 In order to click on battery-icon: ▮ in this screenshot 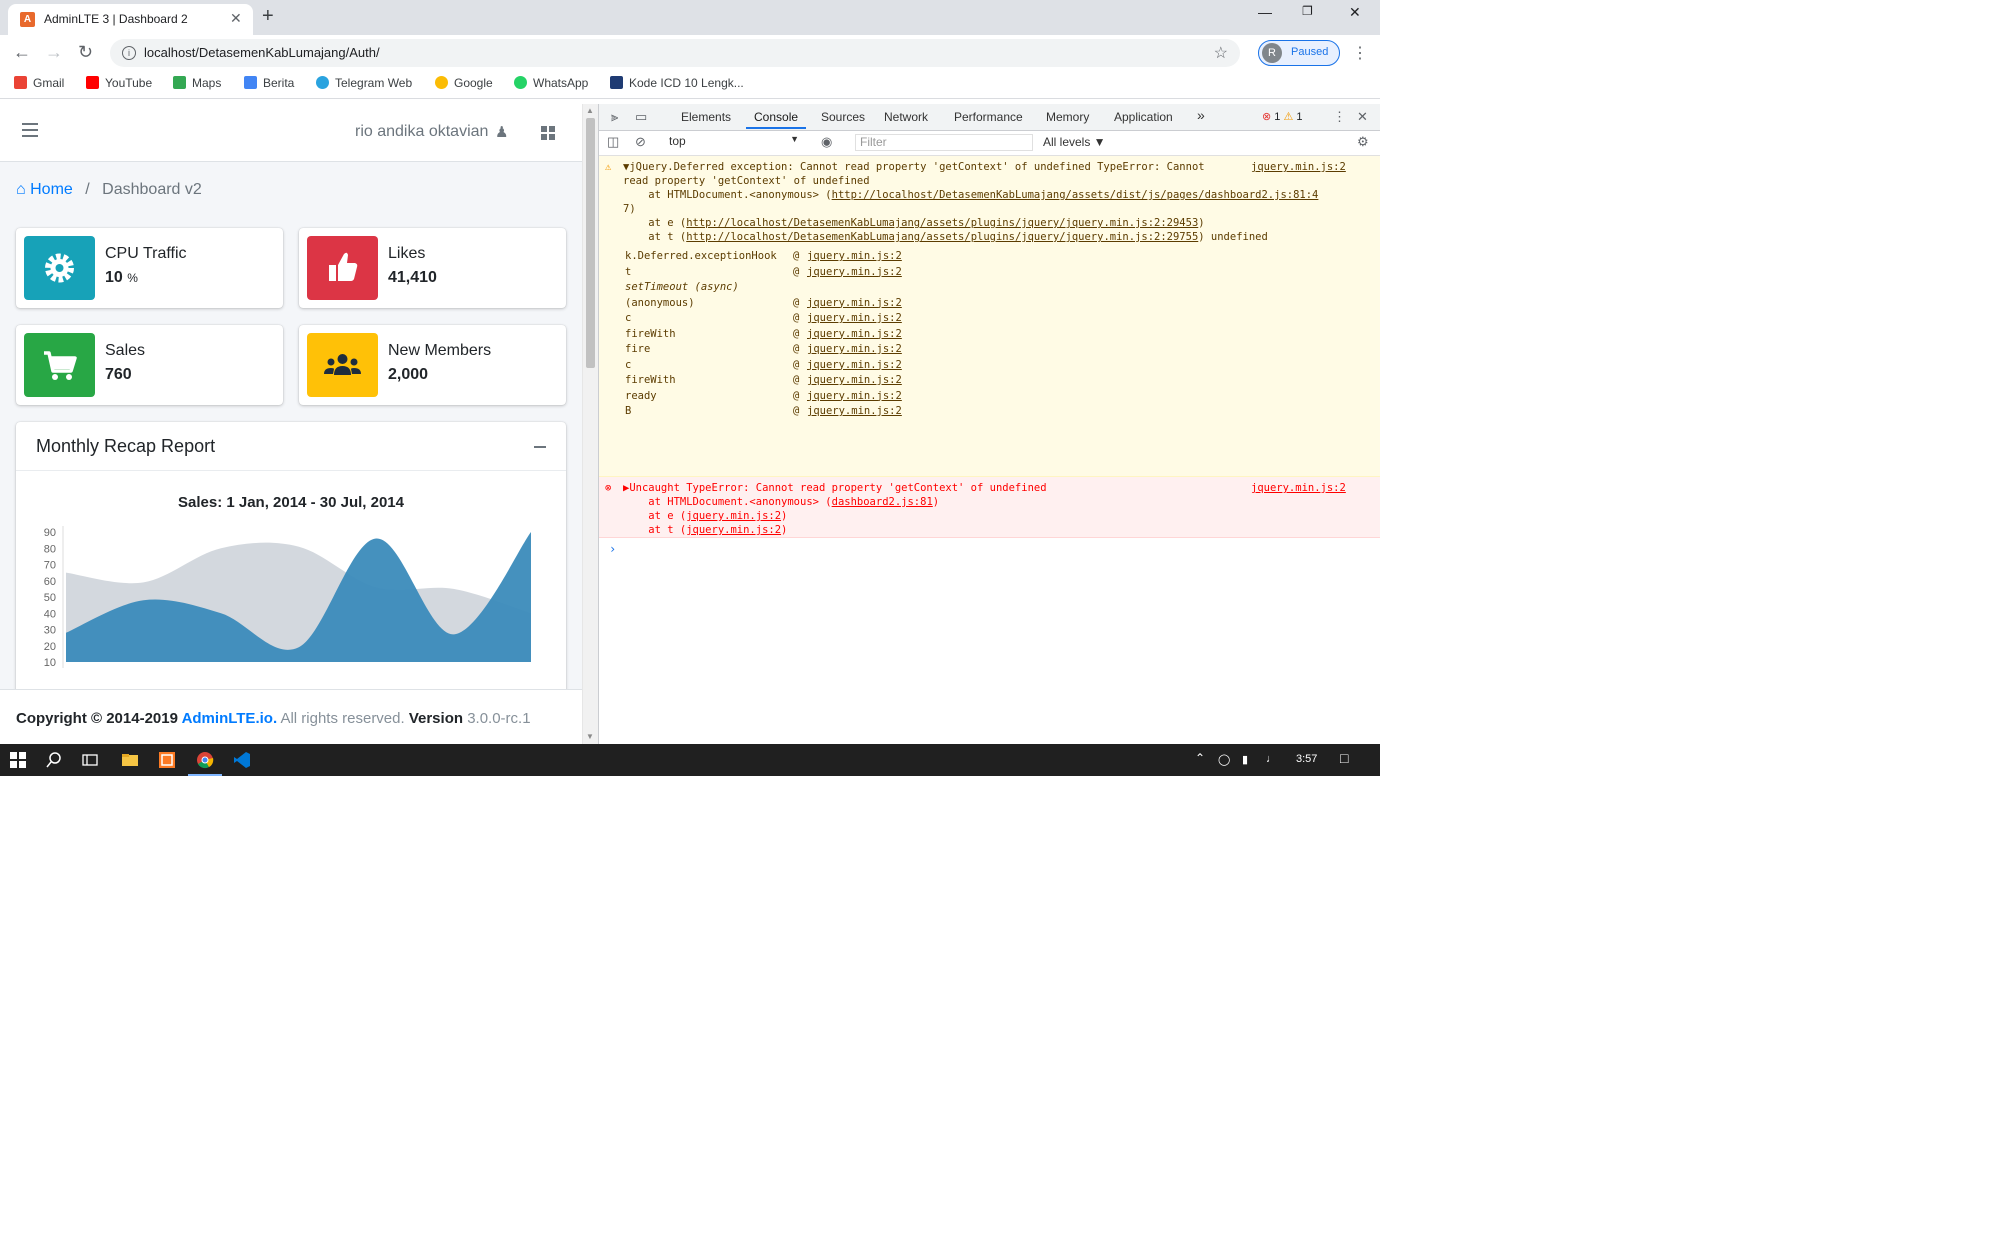, I will do `click(1245, 759)`.